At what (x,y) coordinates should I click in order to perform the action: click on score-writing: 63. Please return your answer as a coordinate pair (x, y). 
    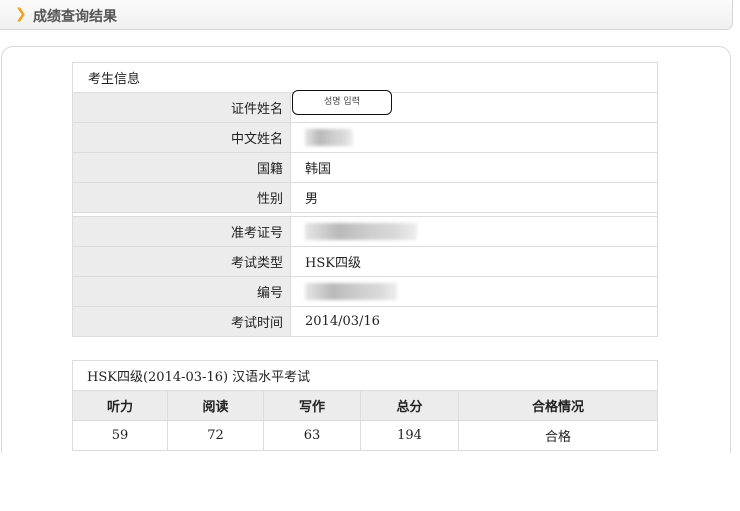
    Looking at the image, I should click on (312, 435).